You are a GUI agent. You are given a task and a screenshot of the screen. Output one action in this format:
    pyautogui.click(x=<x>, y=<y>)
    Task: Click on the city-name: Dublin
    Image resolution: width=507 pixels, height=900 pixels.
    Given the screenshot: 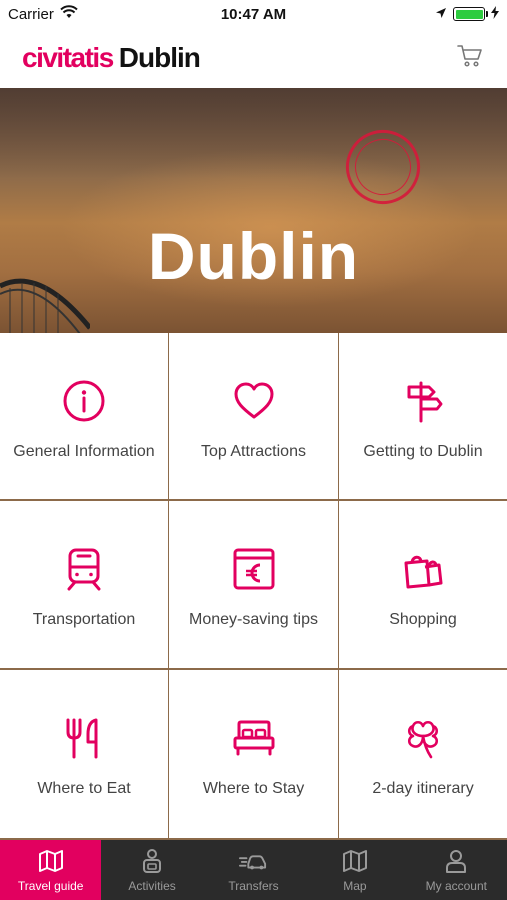 What is the action you would take?
    pyautogui.click(x=159, y=57)
    